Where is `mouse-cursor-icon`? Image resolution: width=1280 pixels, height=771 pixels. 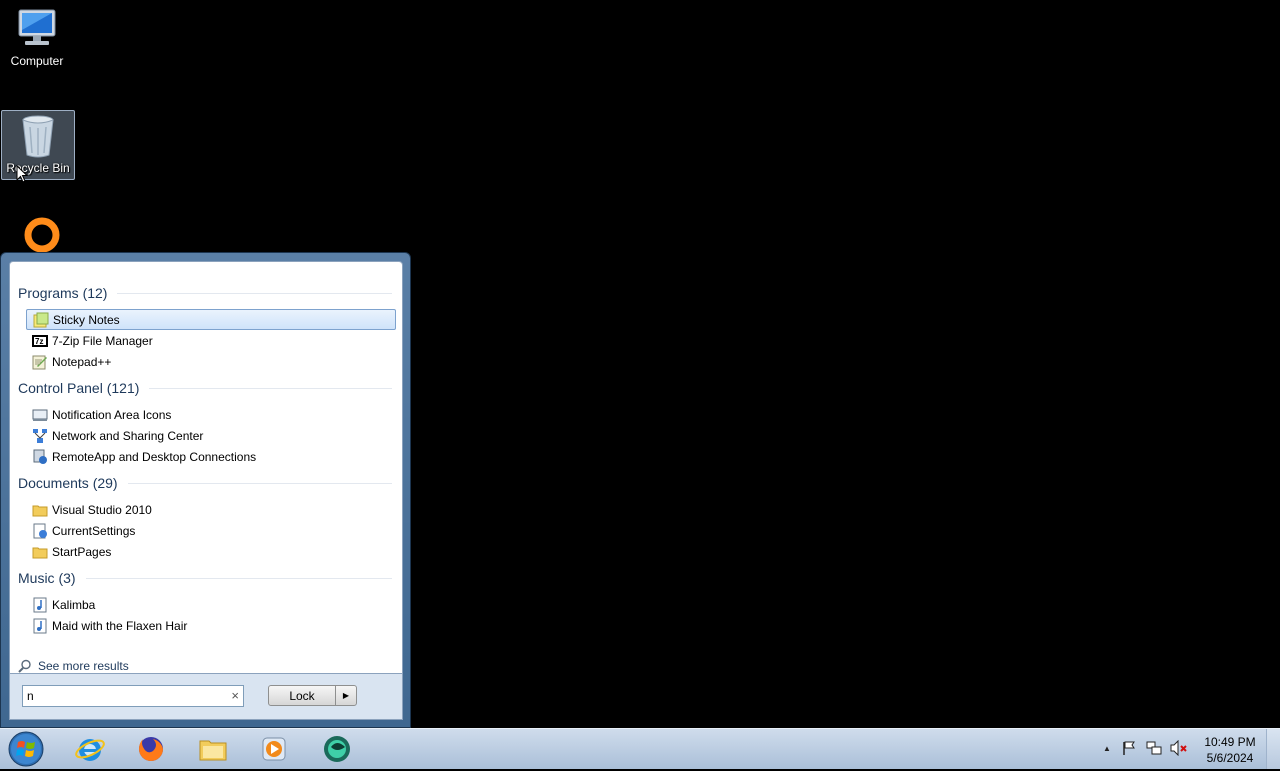 mouse-cursor-icon is located at coordinates (22, 174).